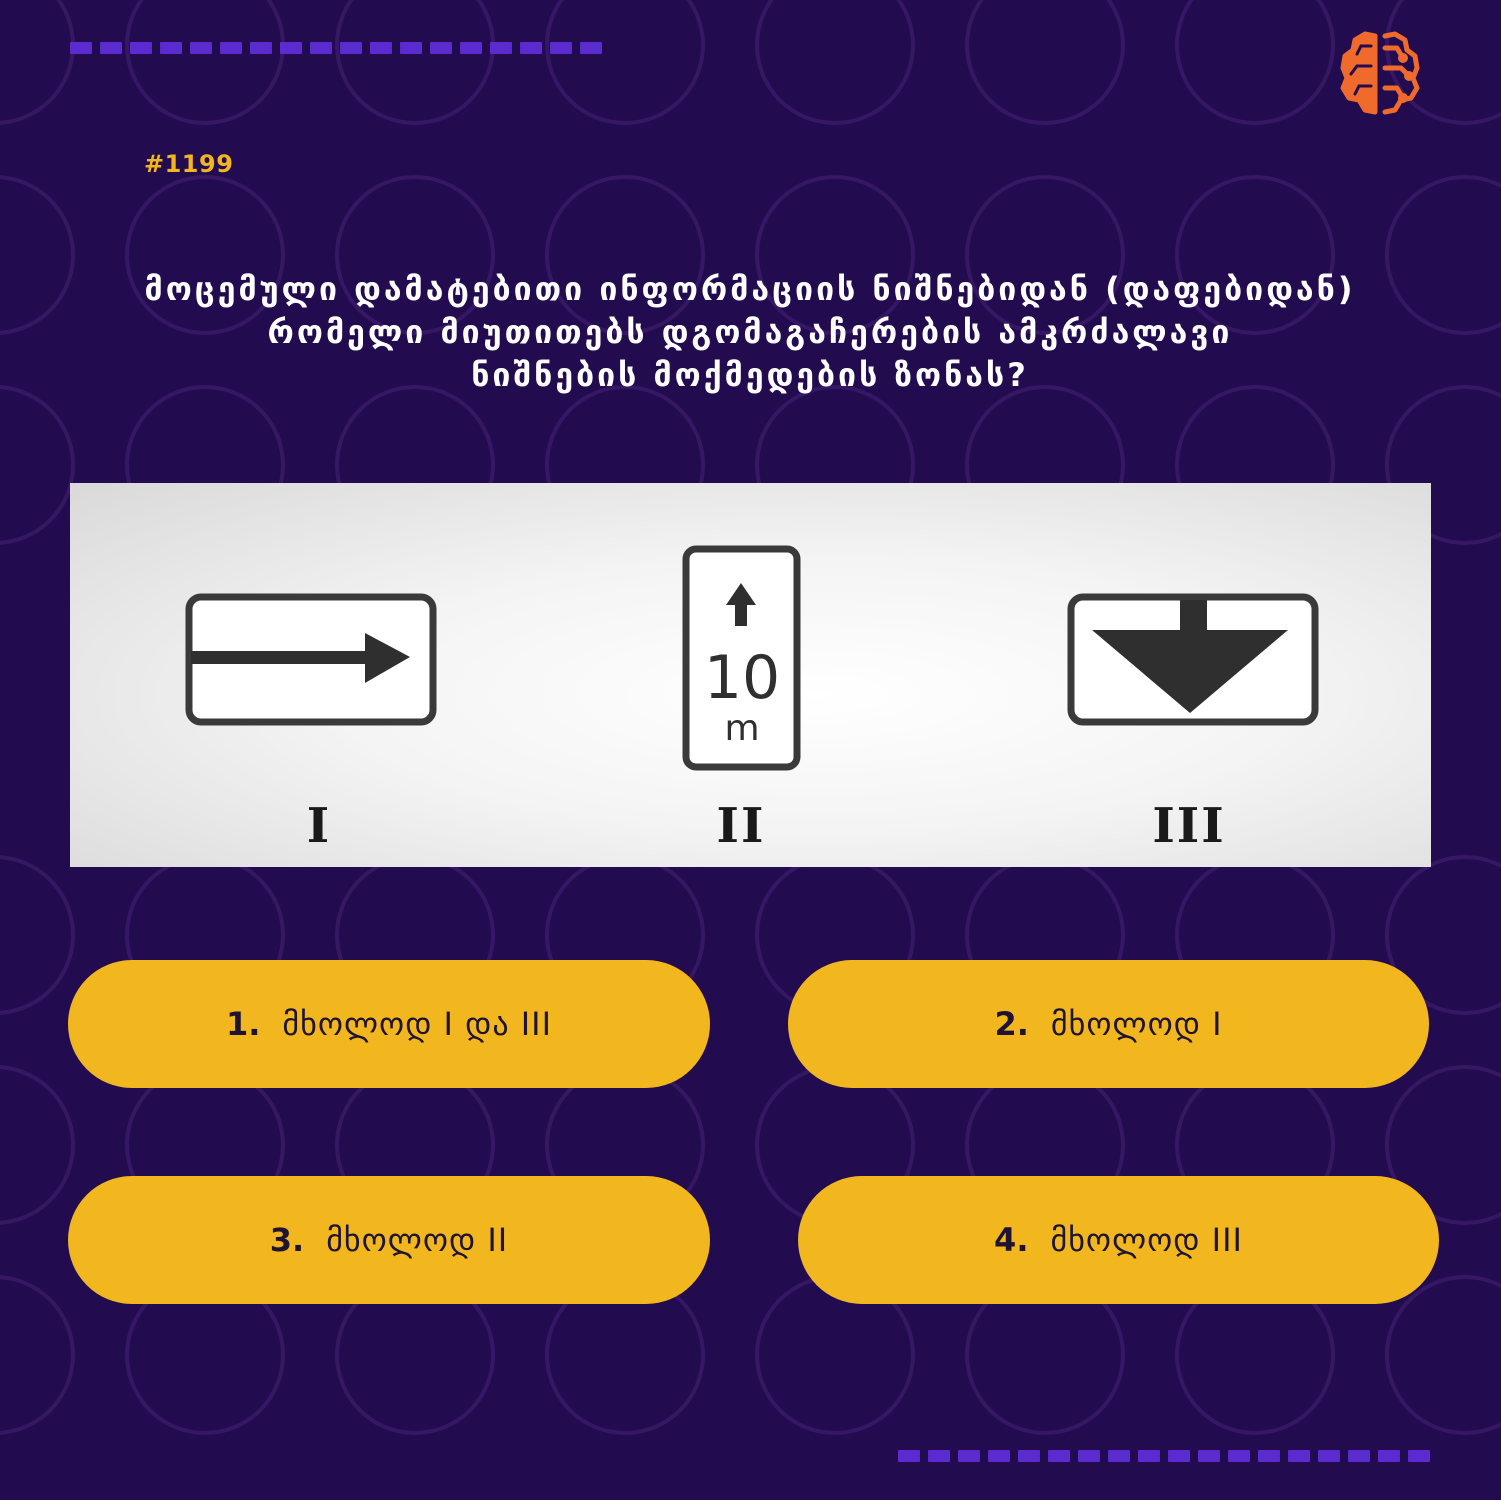  Describe the element at coordinates (336, 48) in the screenshot. I see `top-dash-decoration` at that location.